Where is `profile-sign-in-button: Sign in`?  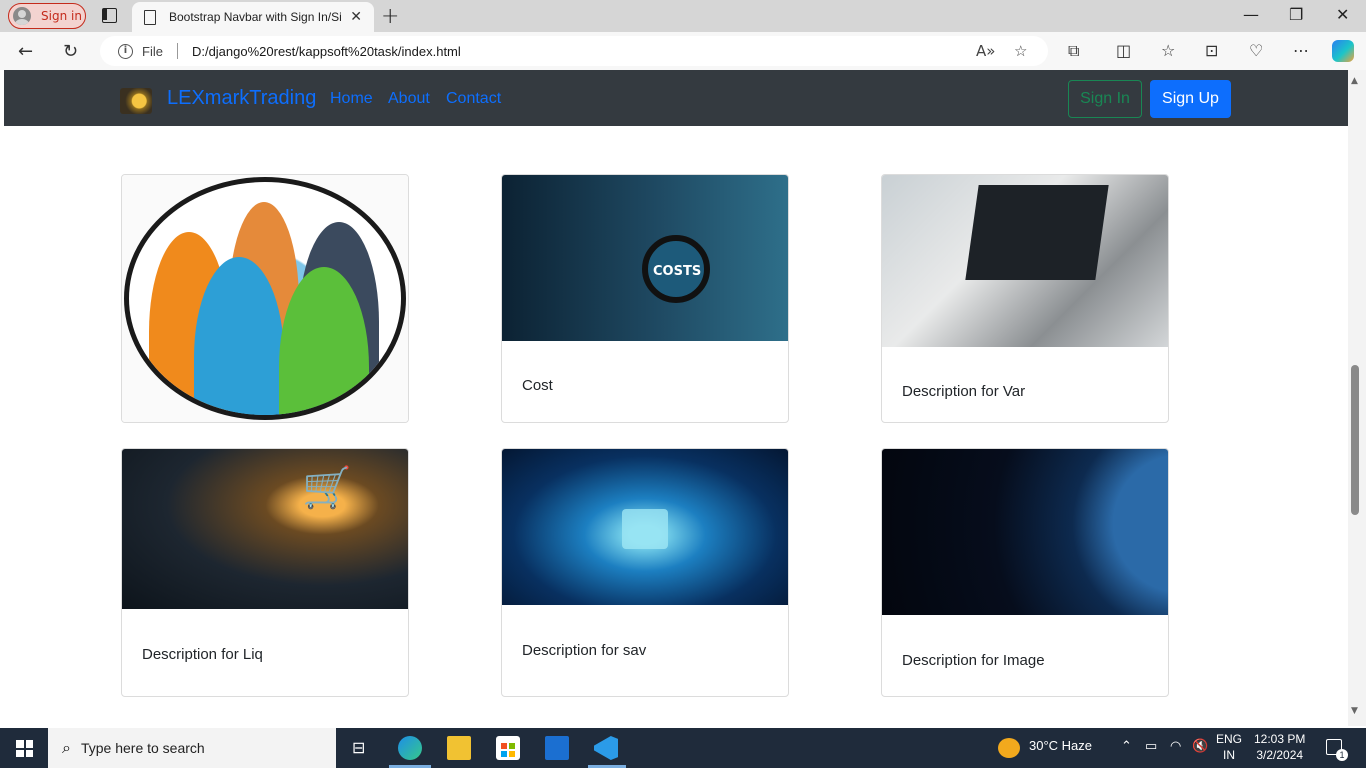 profile-sign-in-button: Sign in is located at coordinates (47, 16).